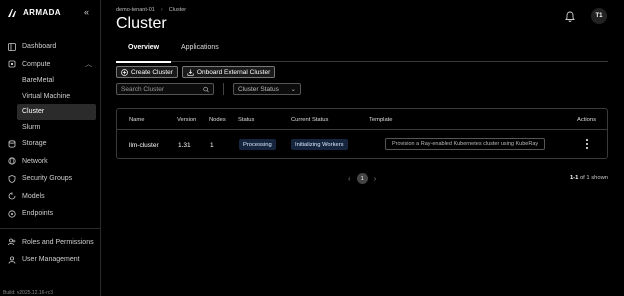 Image resolution: width=624 pixels, height=296 pixels. What do you see at coordinates (223, 89) in the screenshot?
I see `filter-divider` at bounding box center [223, 89].